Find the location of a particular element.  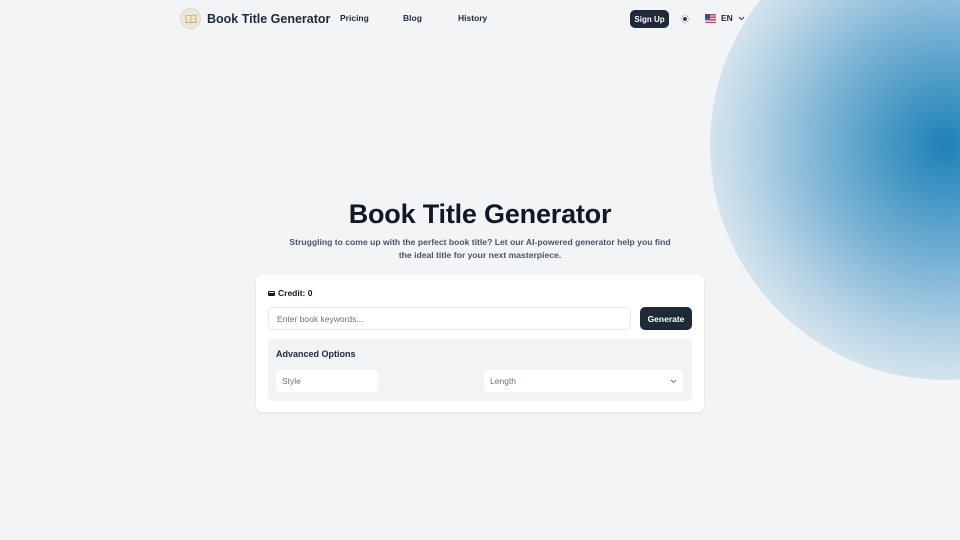

language-selector: EN is located at coordinates (725, 18).